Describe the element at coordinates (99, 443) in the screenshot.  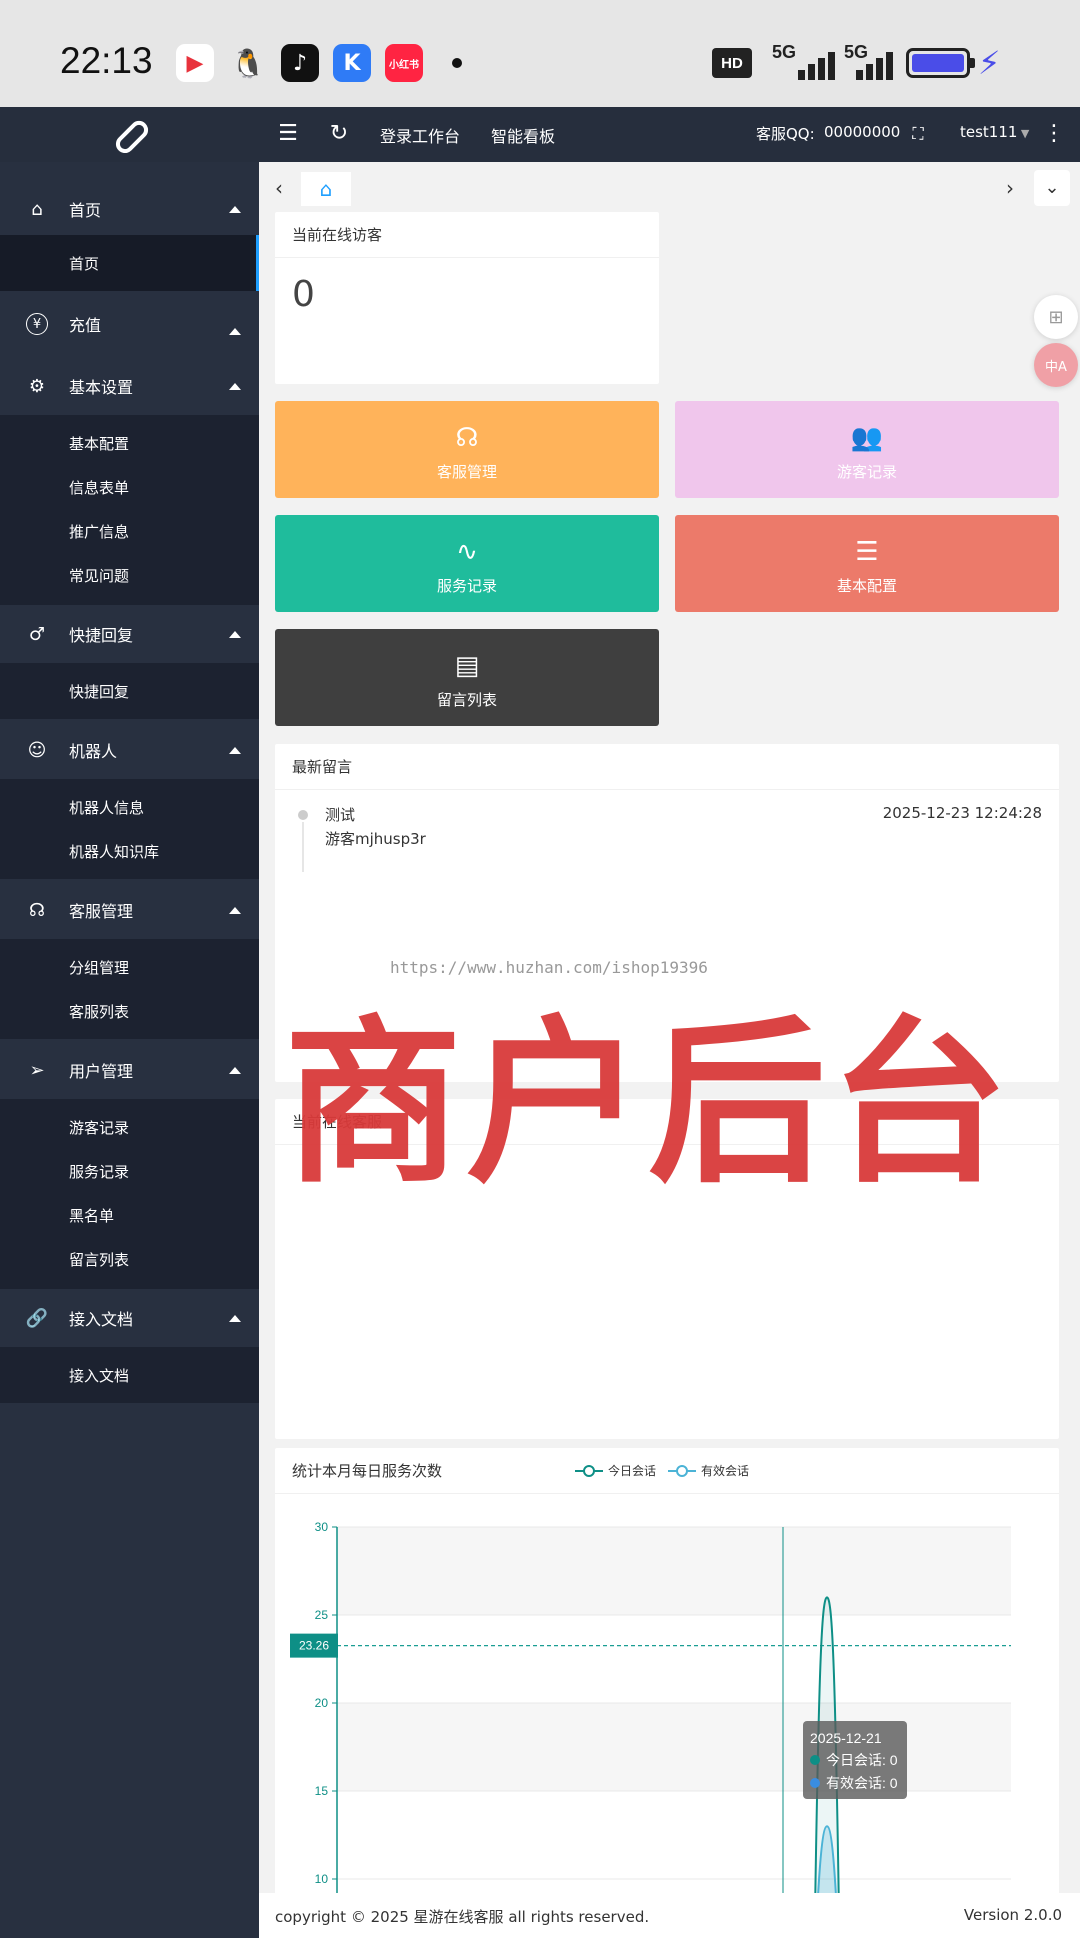
I see `sidebar-item-basic-config: 基本配置` at that location.